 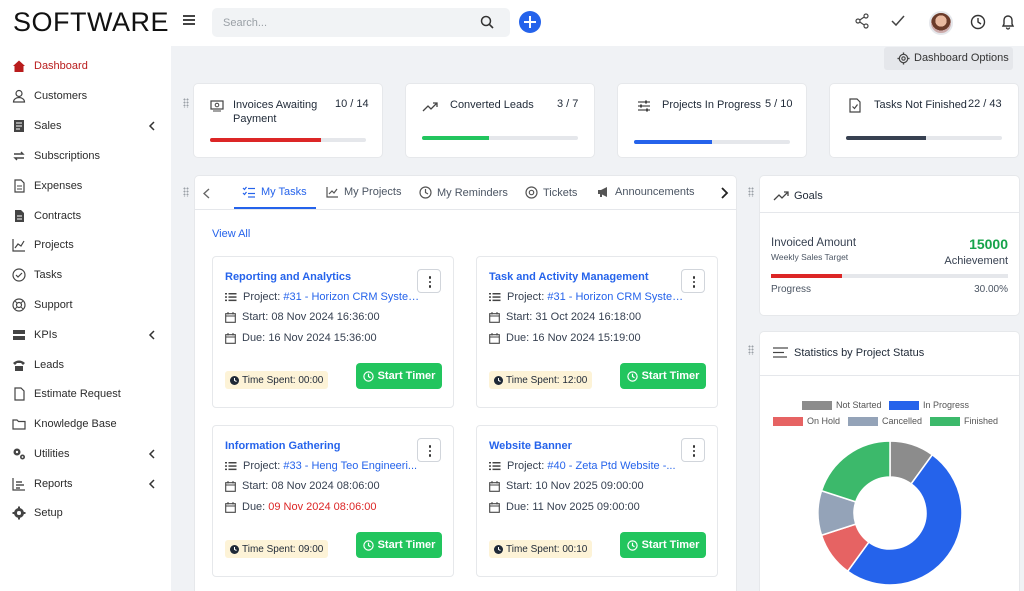 What do you see at coordinates (589, 317) in the screenshot?
I see `task-start-row: Start: 31 Oct 2024 16:18:00` at bounding box center [589, 317].